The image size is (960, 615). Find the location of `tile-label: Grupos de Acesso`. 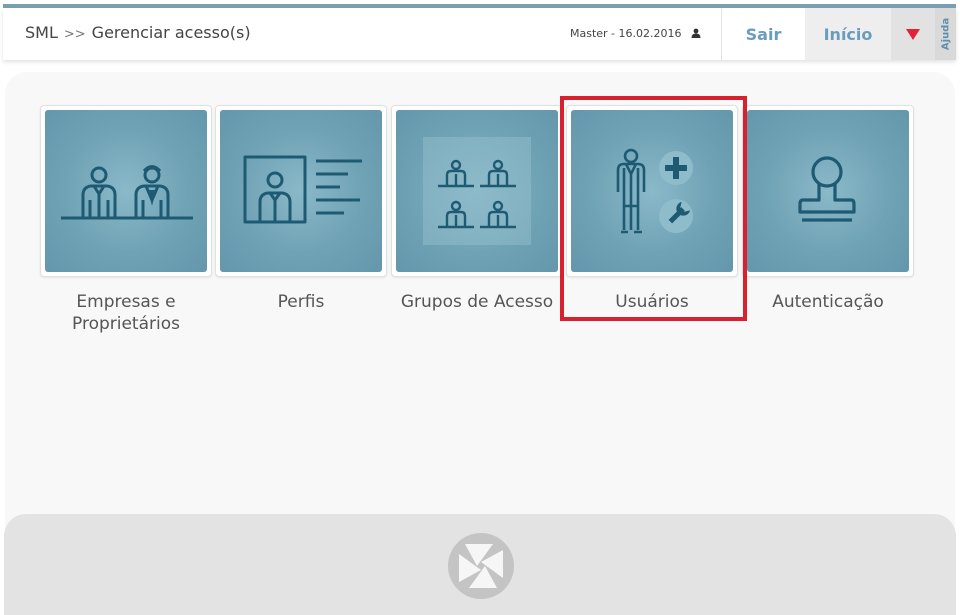

tile-label: Grupos de Acesso is located at coordinates (477, 302).